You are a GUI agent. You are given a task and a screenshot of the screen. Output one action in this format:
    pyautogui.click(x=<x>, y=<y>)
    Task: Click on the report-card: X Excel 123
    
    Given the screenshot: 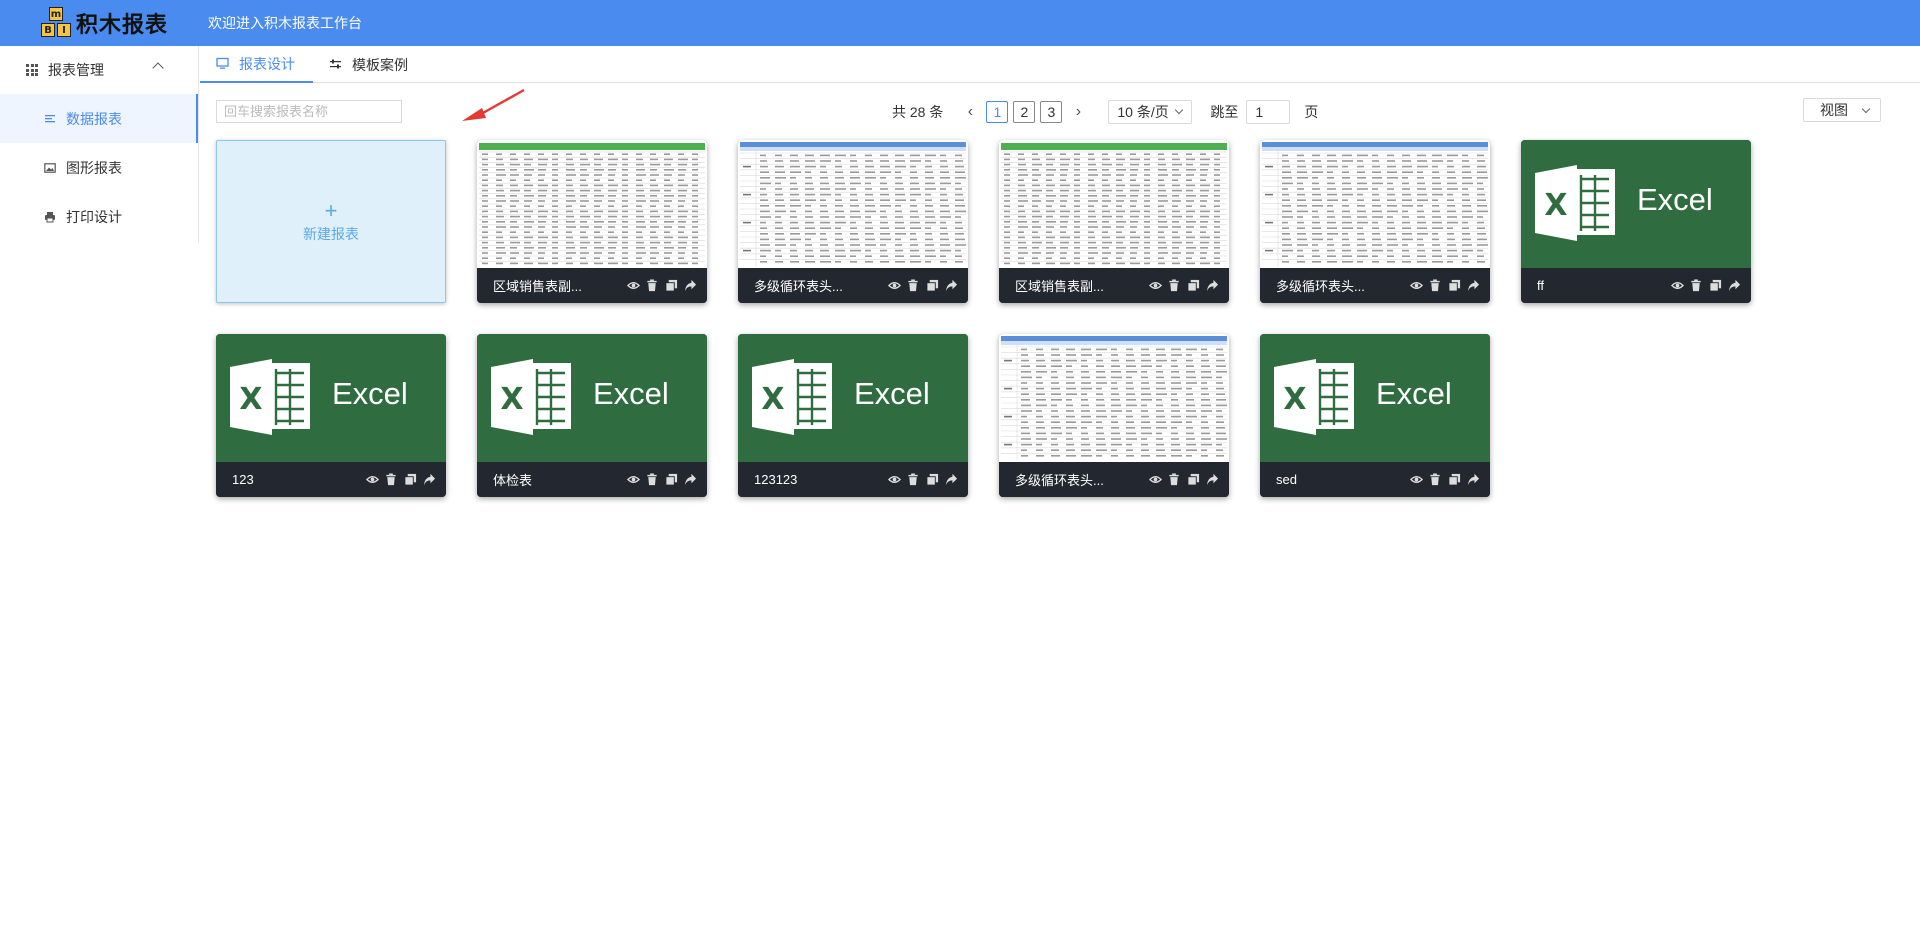 What is the action you would take?
    pyautogui.click(x=331, y=415)
    